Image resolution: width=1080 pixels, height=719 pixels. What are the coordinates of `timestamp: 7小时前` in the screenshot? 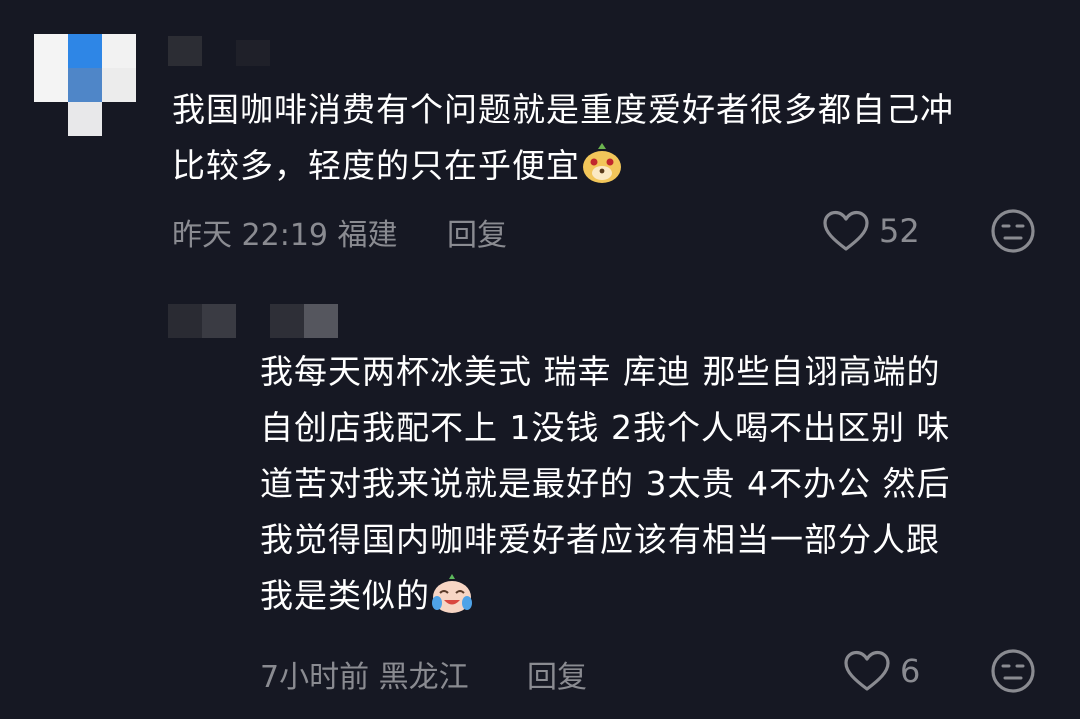 It's located at (315, 677).